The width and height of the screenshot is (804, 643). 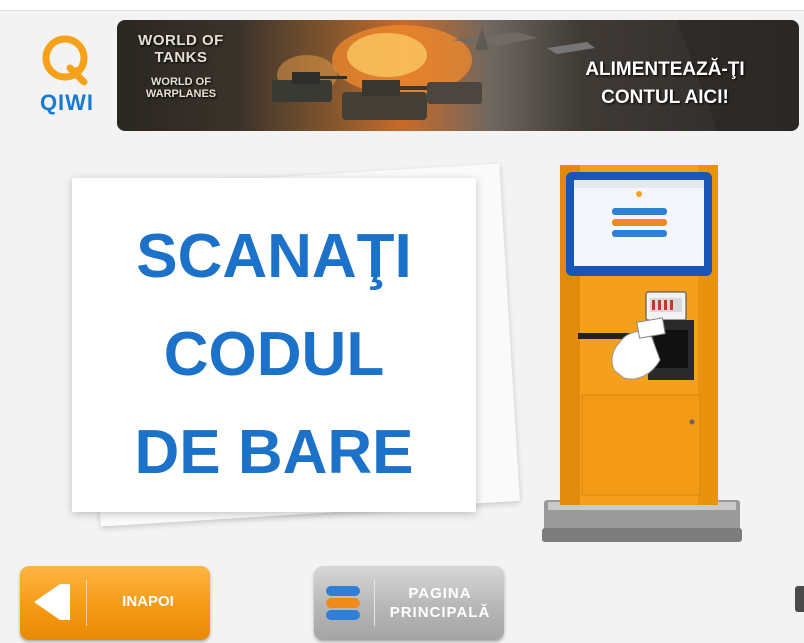 What do you see at coordinates (343, 603) in the screenshot?
I see `home-stack-icon` at bounding box center [343, 603].